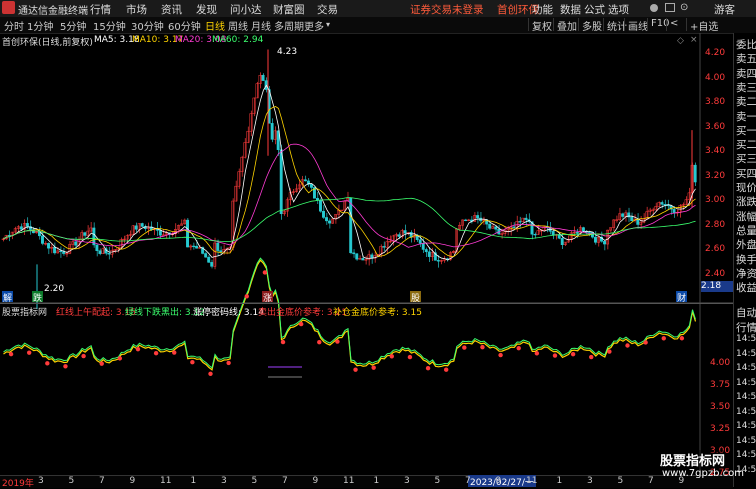  I want to click on multi-stock-button: 多股, so click(590, 25).